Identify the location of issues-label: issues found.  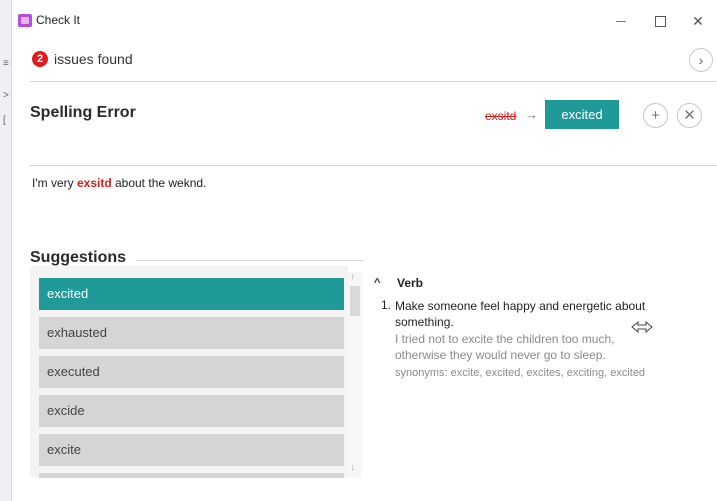
(93, 59).